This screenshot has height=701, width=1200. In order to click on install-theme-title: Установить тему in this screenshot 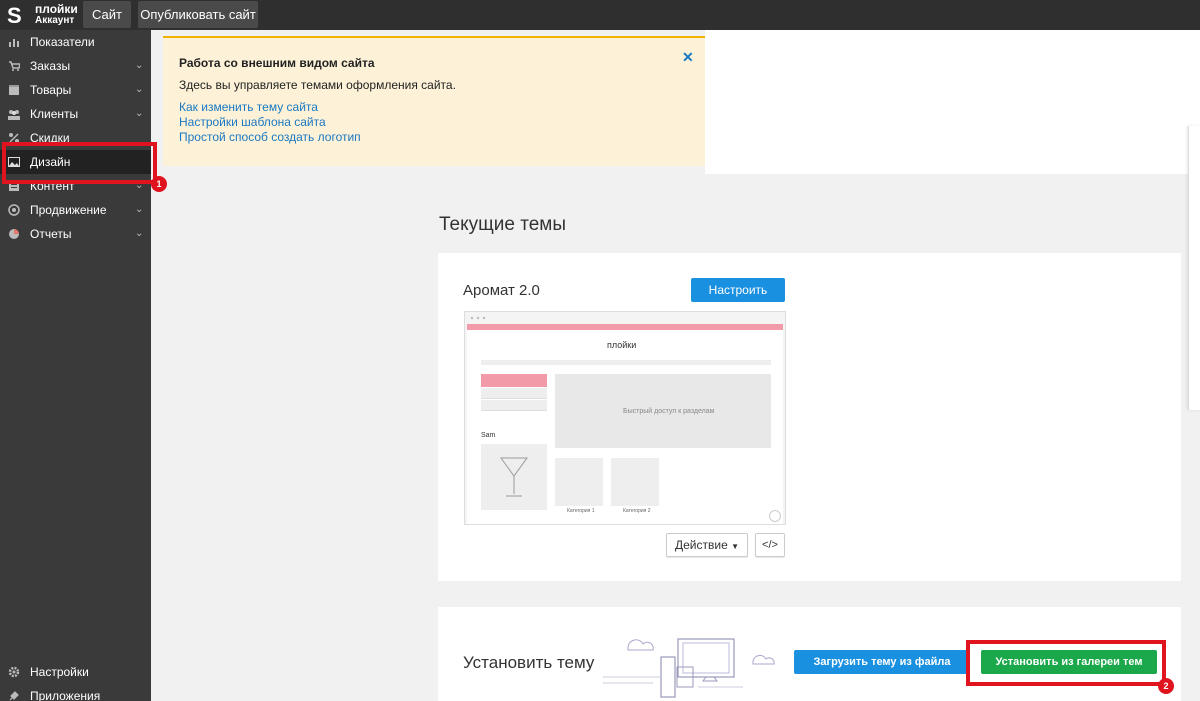, I will do `click(529, 662)`.